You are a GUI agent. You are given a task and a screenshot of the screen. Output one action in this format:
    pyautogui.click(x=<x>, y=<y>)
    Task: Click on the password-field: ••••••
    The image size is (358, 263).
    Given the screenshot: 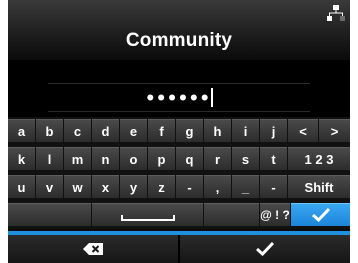 What is the action you would take?
    pyautogui.click(x=179, y=98)
    